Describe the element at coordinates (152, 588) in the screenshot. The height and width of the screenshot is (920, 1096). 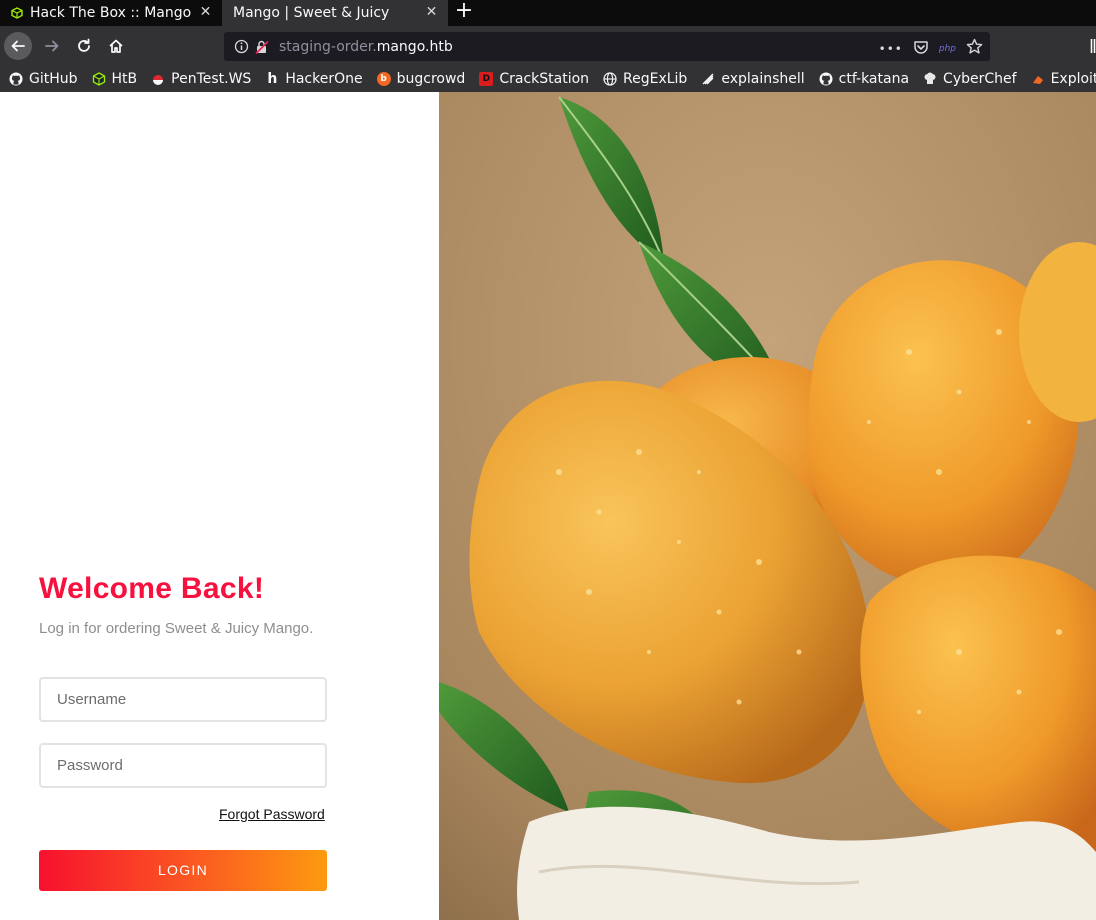
I see `welcome-heading: Welcome Back!` at that location.